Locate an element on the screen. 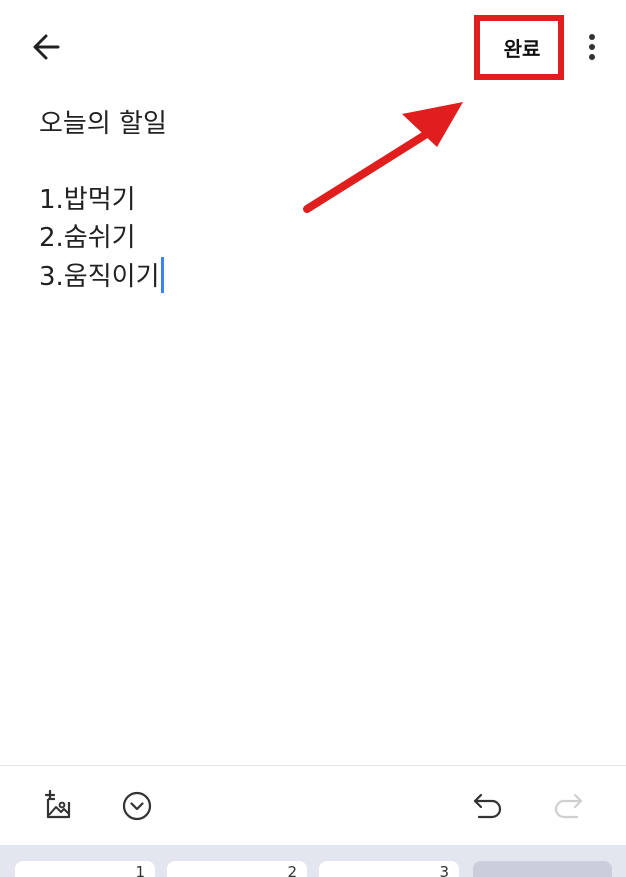 This screenshot has width=626, height=877. note-line-3-wrapper: 3.움직이기 is located at coordinates (319, 276).